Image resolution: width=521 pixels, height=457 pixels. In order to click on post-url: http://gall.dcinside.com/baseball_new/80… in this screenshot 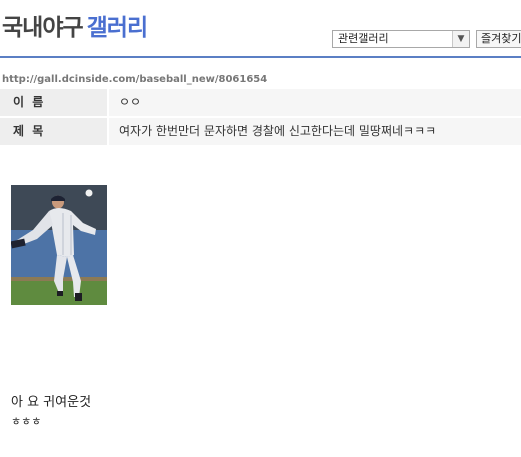, I will do `click(134, 79)`.